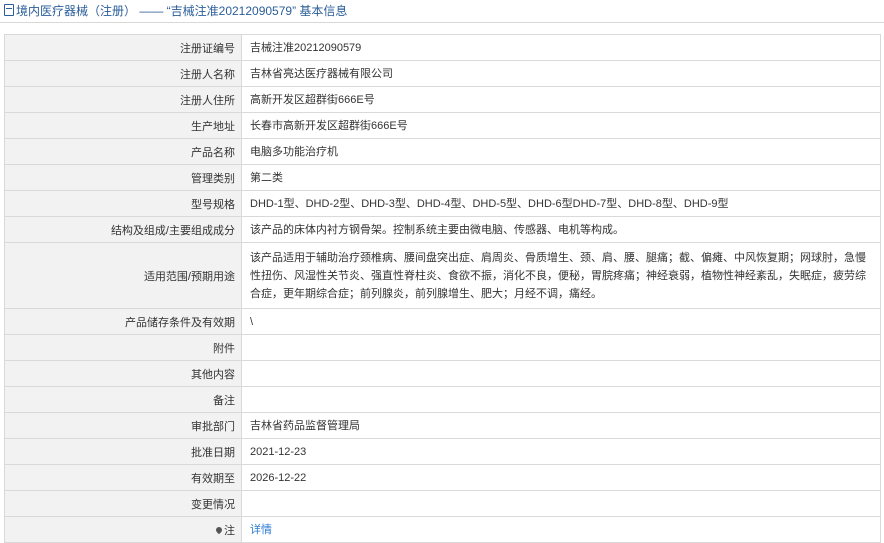  Describe the element at coordinates (561, 177) in the screenshot. I see `row-value: 第二类` at that location.